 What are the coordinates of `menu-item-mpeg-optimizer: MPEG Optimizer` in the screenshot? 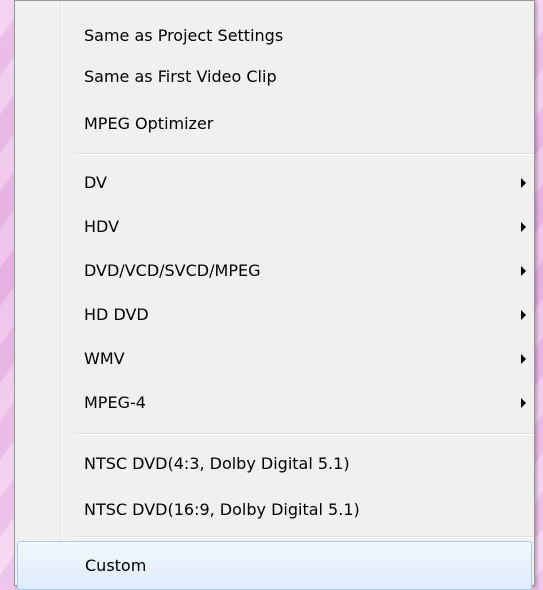 It's located at (274, 123).